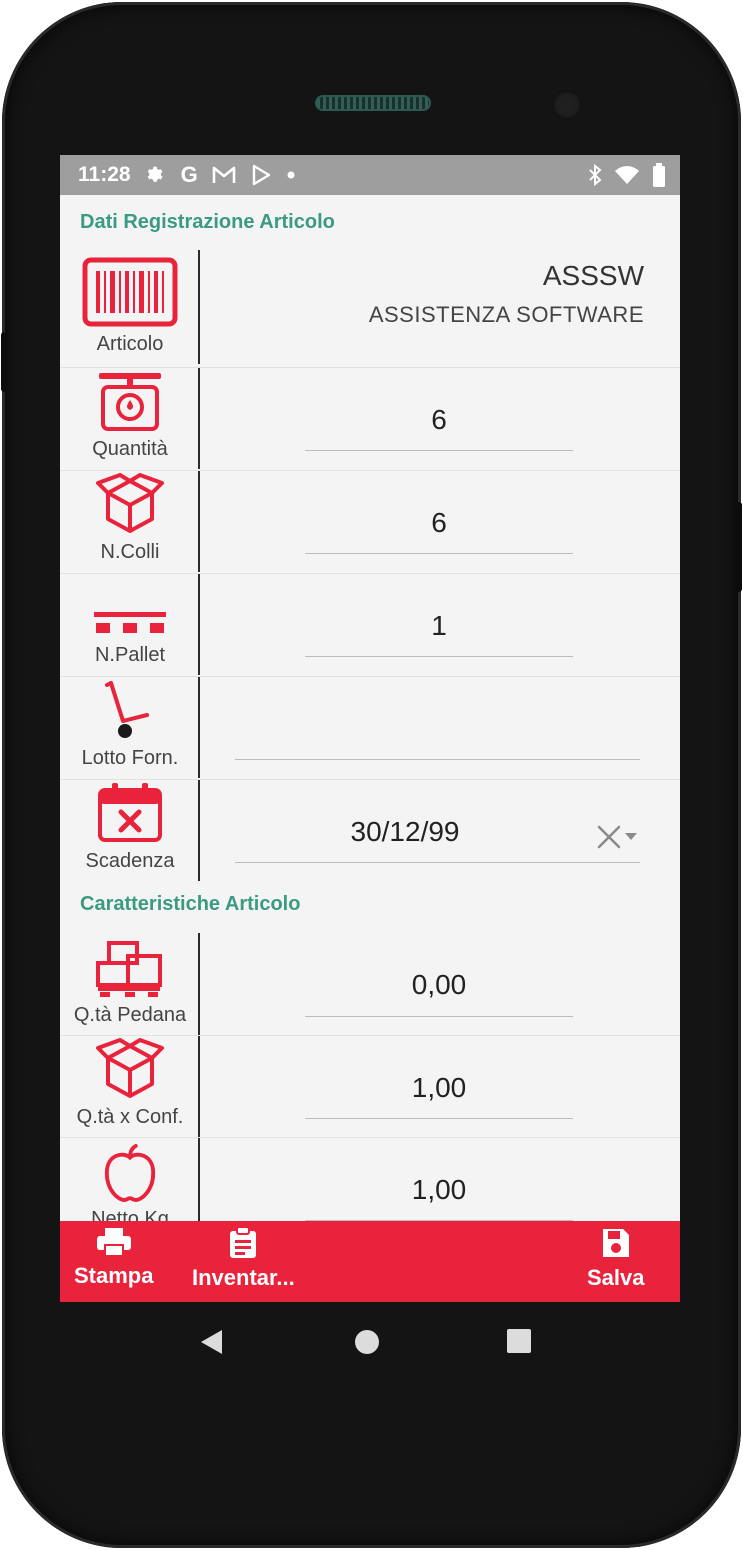  I want to click on settings-icon, so click(156, 175).